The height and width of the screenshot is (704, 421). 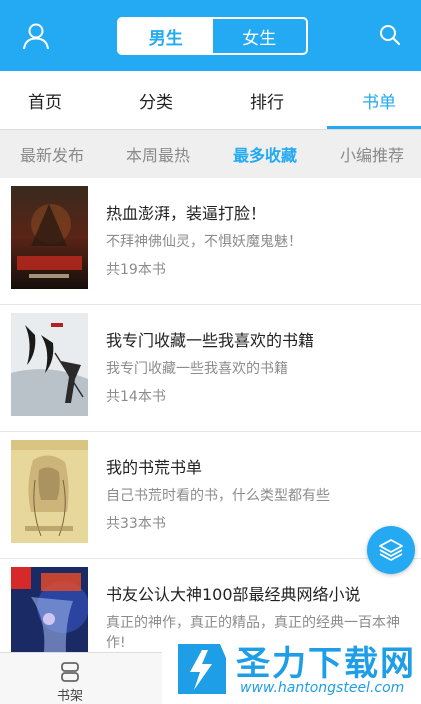 What do you see at coordinates (322, 688) in the screenshot?
I see `watermark-url: www.hantongsteel.com` at bounding box center [322, 688].